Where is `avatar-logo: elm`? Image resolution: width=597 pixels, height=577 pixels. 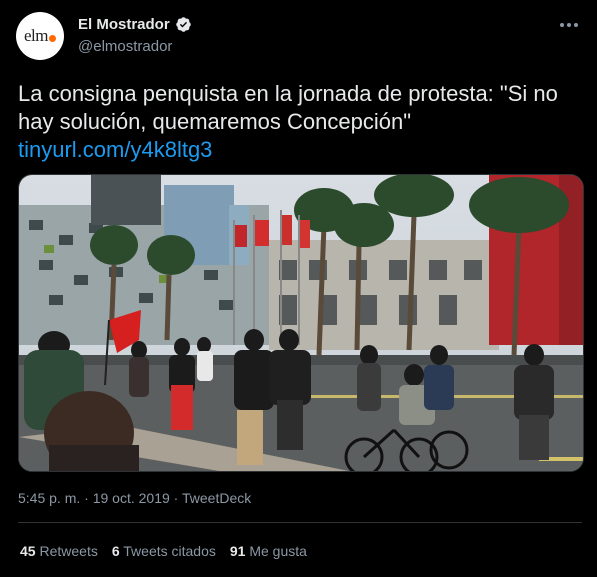 avatar-logo: elm is located at coordinates (40, 36).